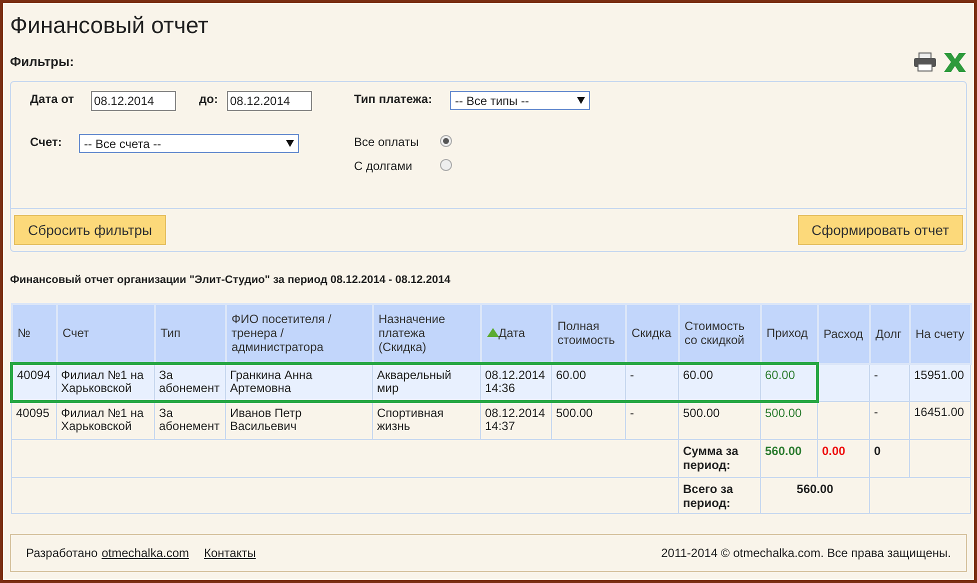  What do you see at coordinates (880, 230) in the screenshot?
I see `build-report-button: Сформировать отчет` at bounding box center [880, 230].